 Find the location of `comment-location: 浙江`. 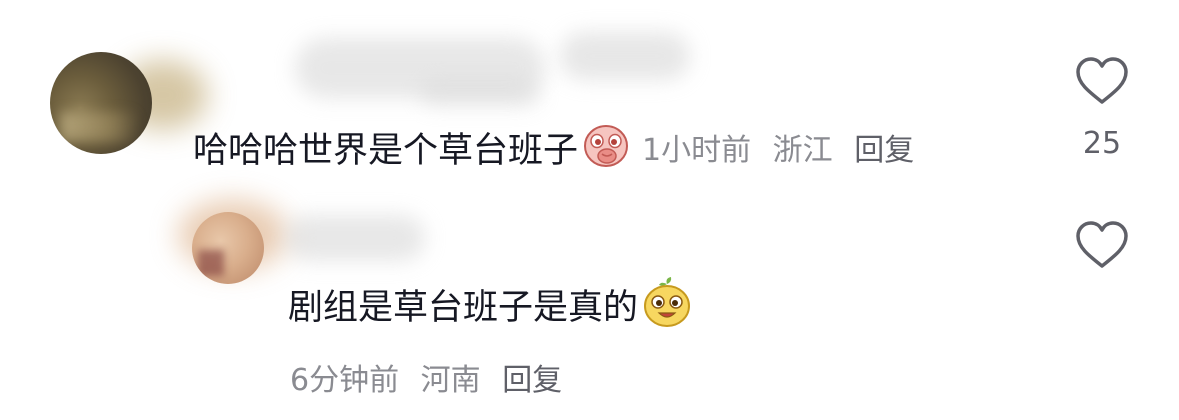

comment-location: 浙江 is located at coordinates (802, 150).